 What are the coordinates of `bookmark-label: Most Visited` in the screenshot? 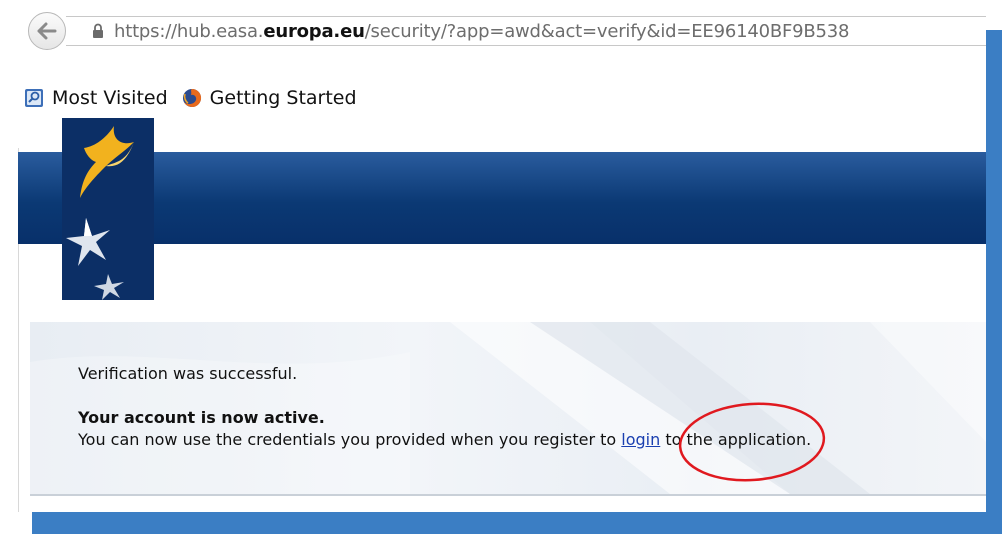 It's located at (110, 98).